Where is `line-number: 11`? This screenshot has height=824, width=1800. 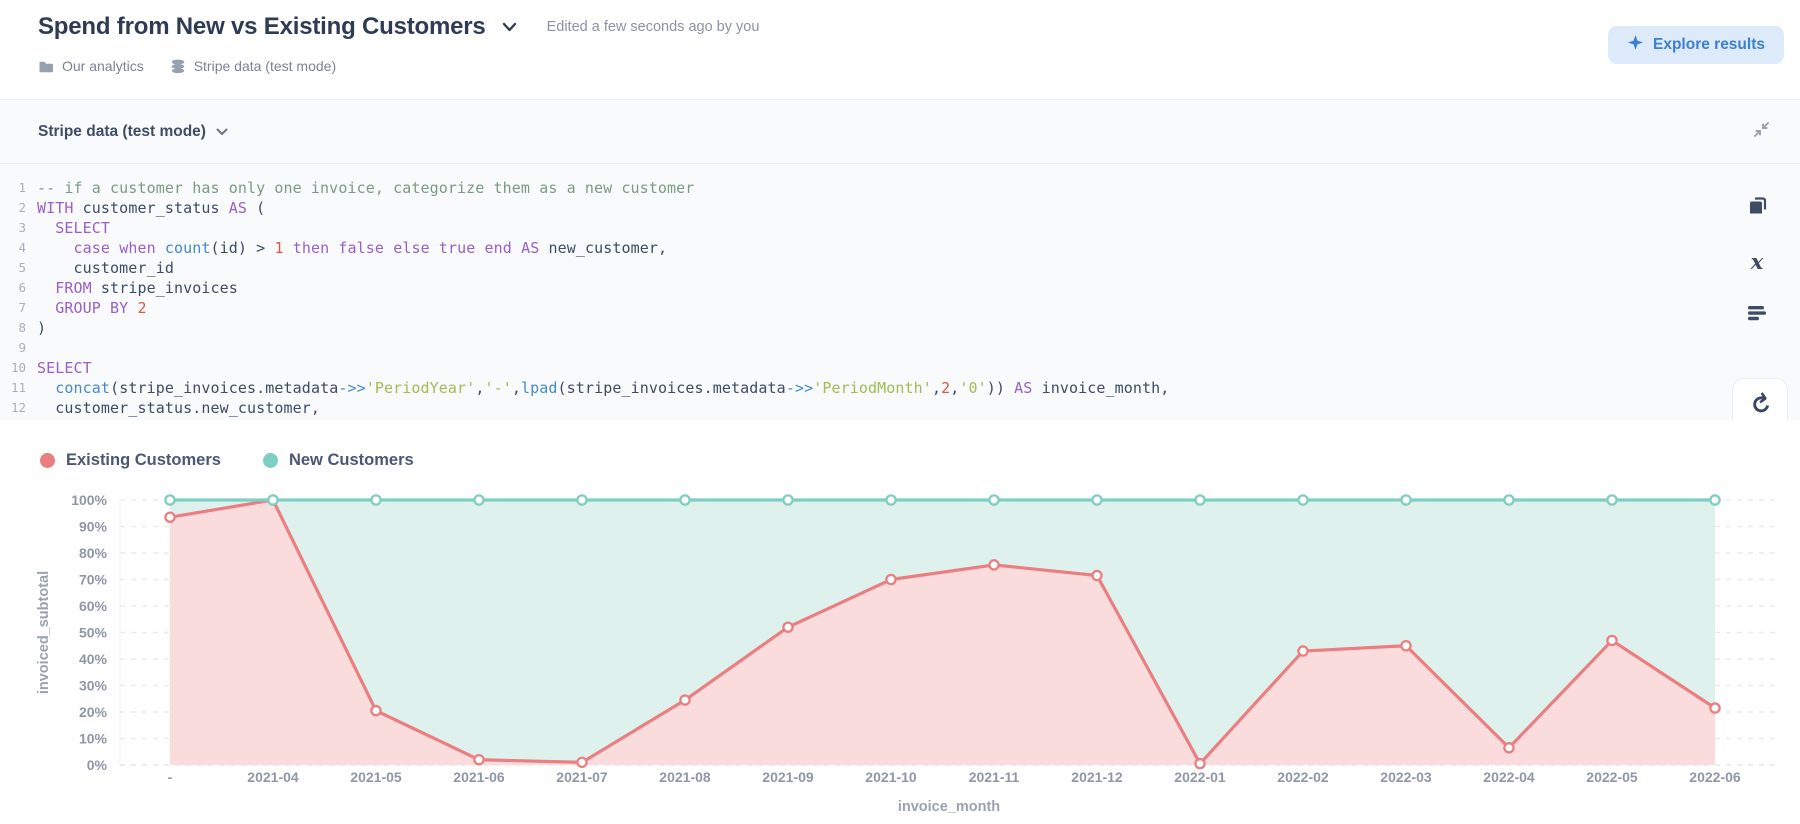 line-number: 11 is located at coordinates (18, 387).